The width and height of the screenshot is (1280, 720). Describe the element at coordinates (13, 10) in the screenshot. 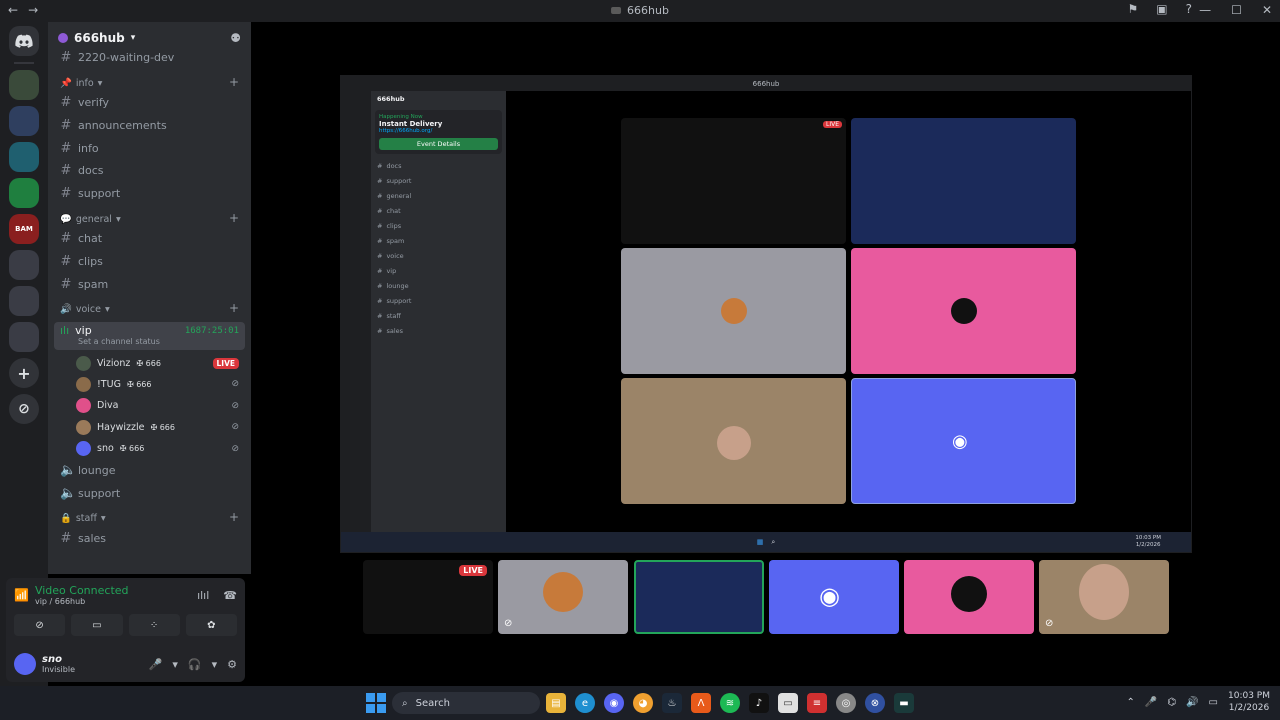

I see `back-arrow-icon: ←` at that location.